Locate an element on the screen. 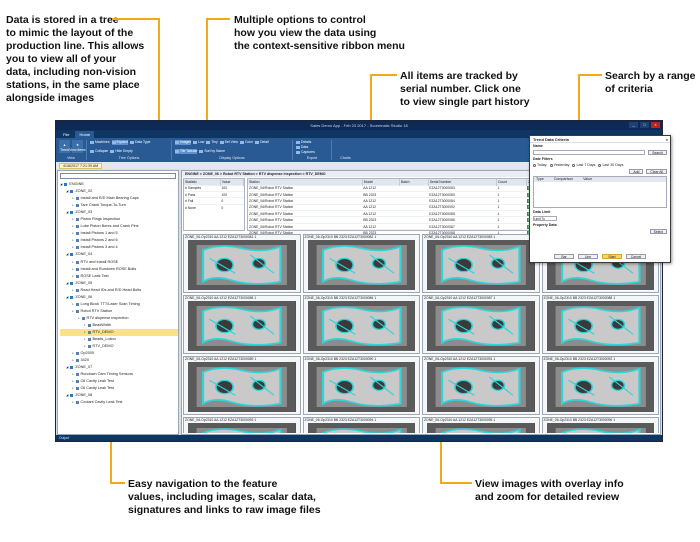 The height and width of the screenshot is (542, 700). tiny-toggle: Tiny is located at coordinates (212, 142).